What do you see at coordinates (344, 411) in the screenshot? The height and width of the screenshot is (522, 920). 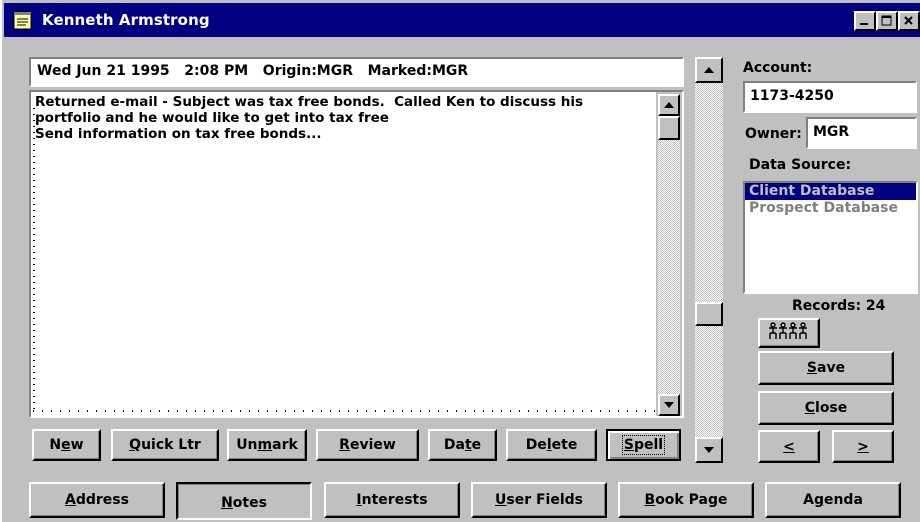 I see `margin-guide-bottom` at bounding box center [344, 411].